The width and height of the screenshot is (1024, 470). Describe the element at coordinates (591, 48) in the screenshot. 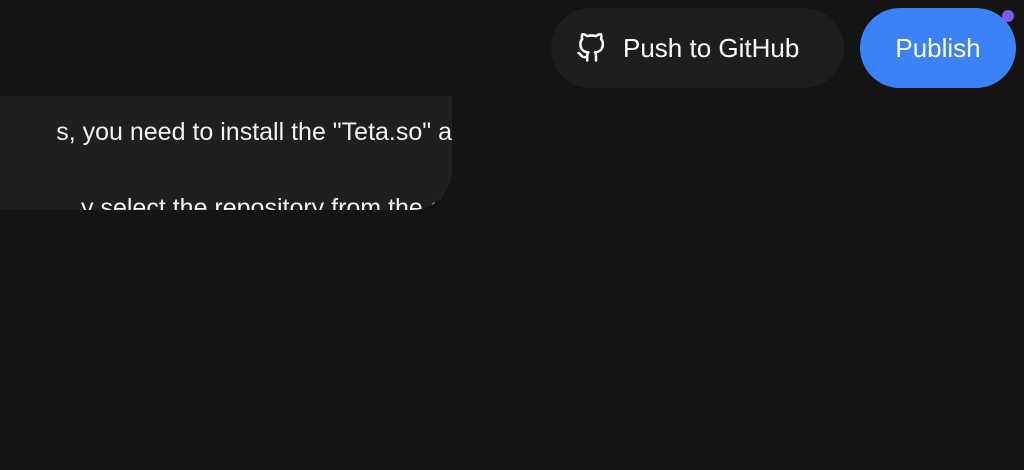

I see `github-icon` at that location.